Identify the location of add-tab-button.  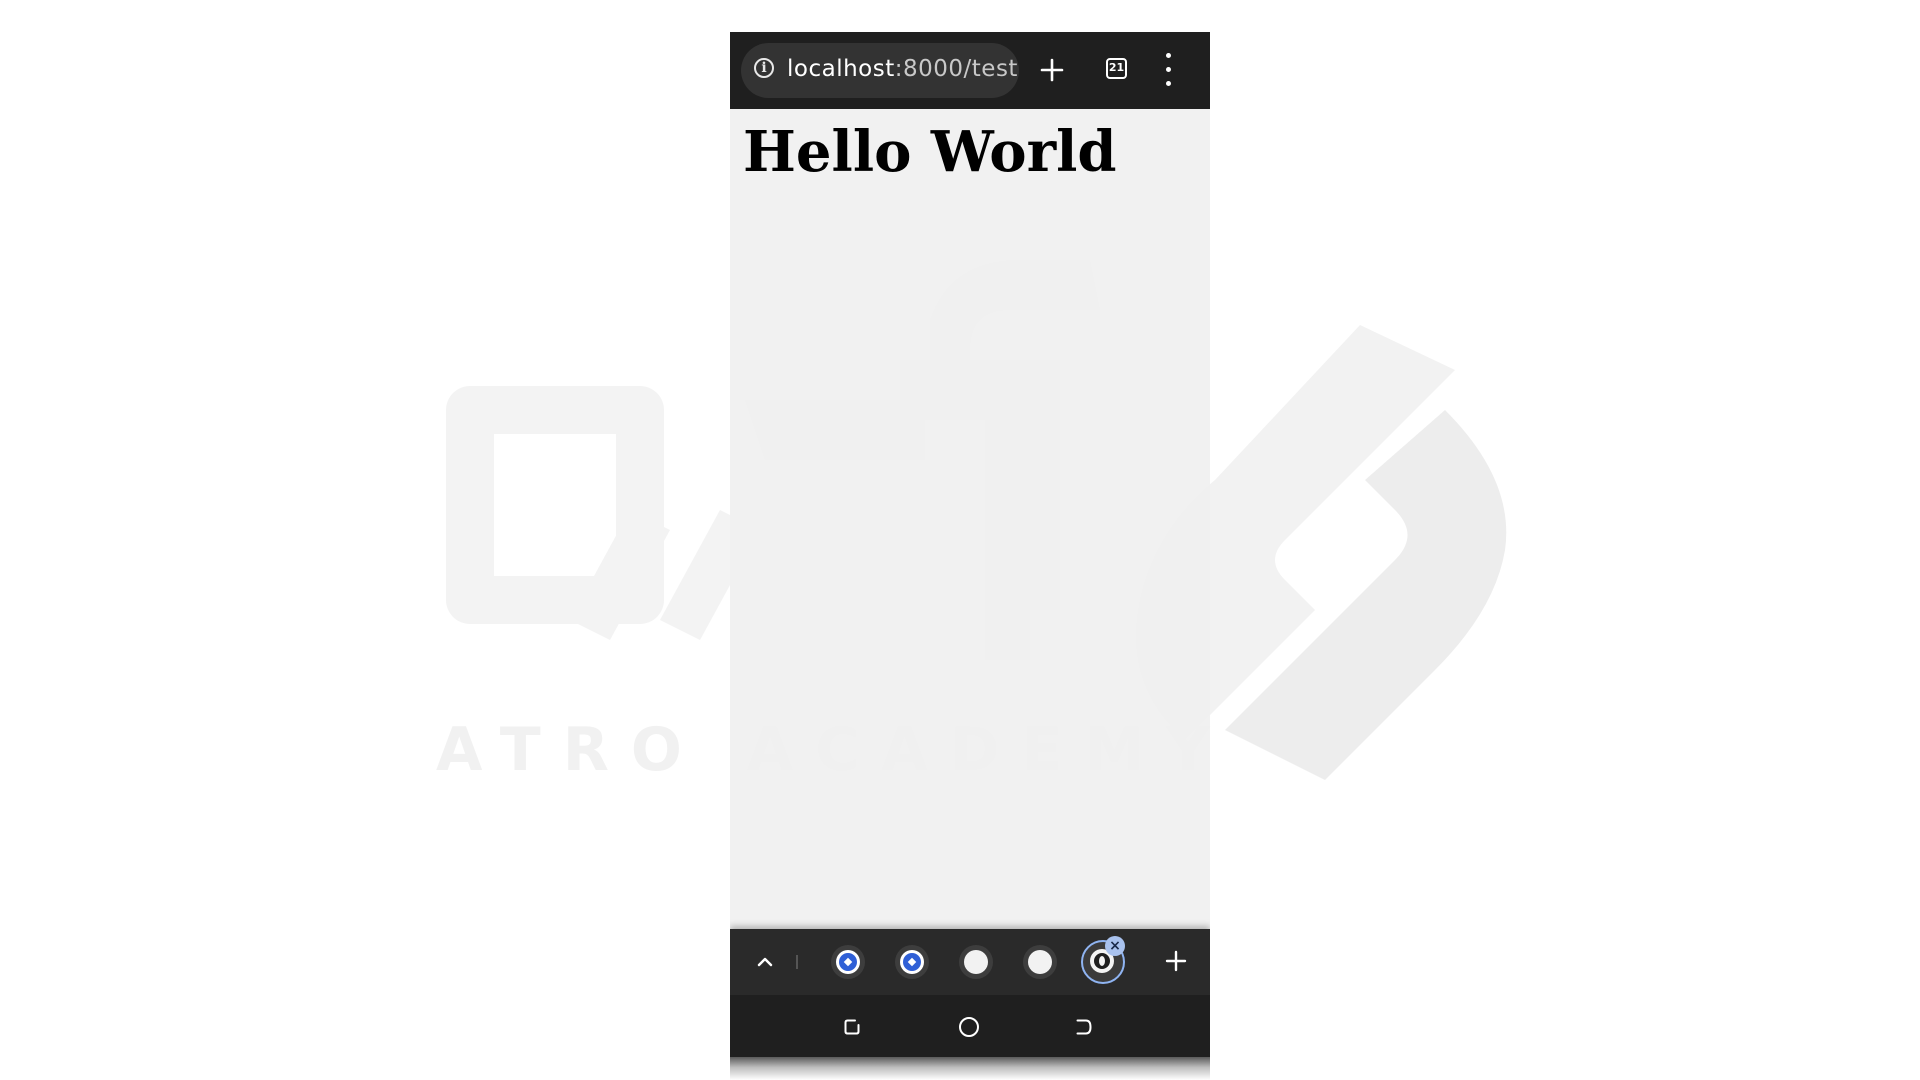
(1176, 961).